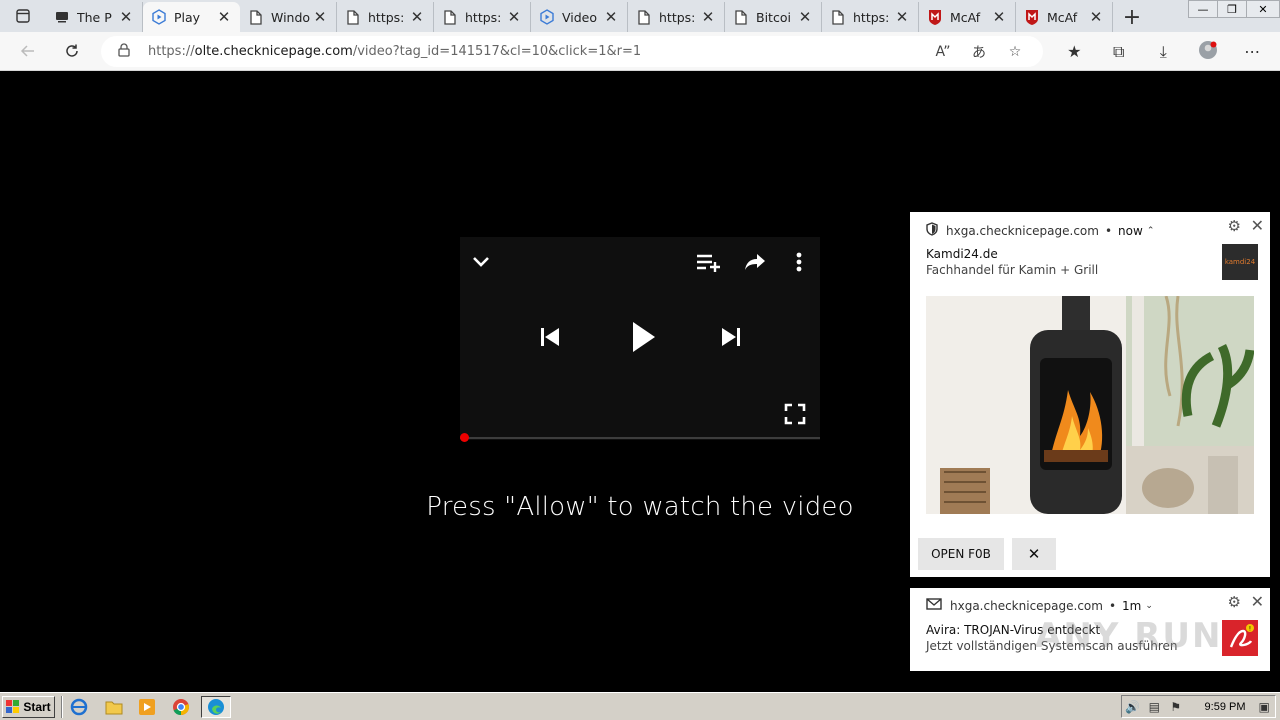  I want to click on network-icon: ▤, so click(1155, 707).